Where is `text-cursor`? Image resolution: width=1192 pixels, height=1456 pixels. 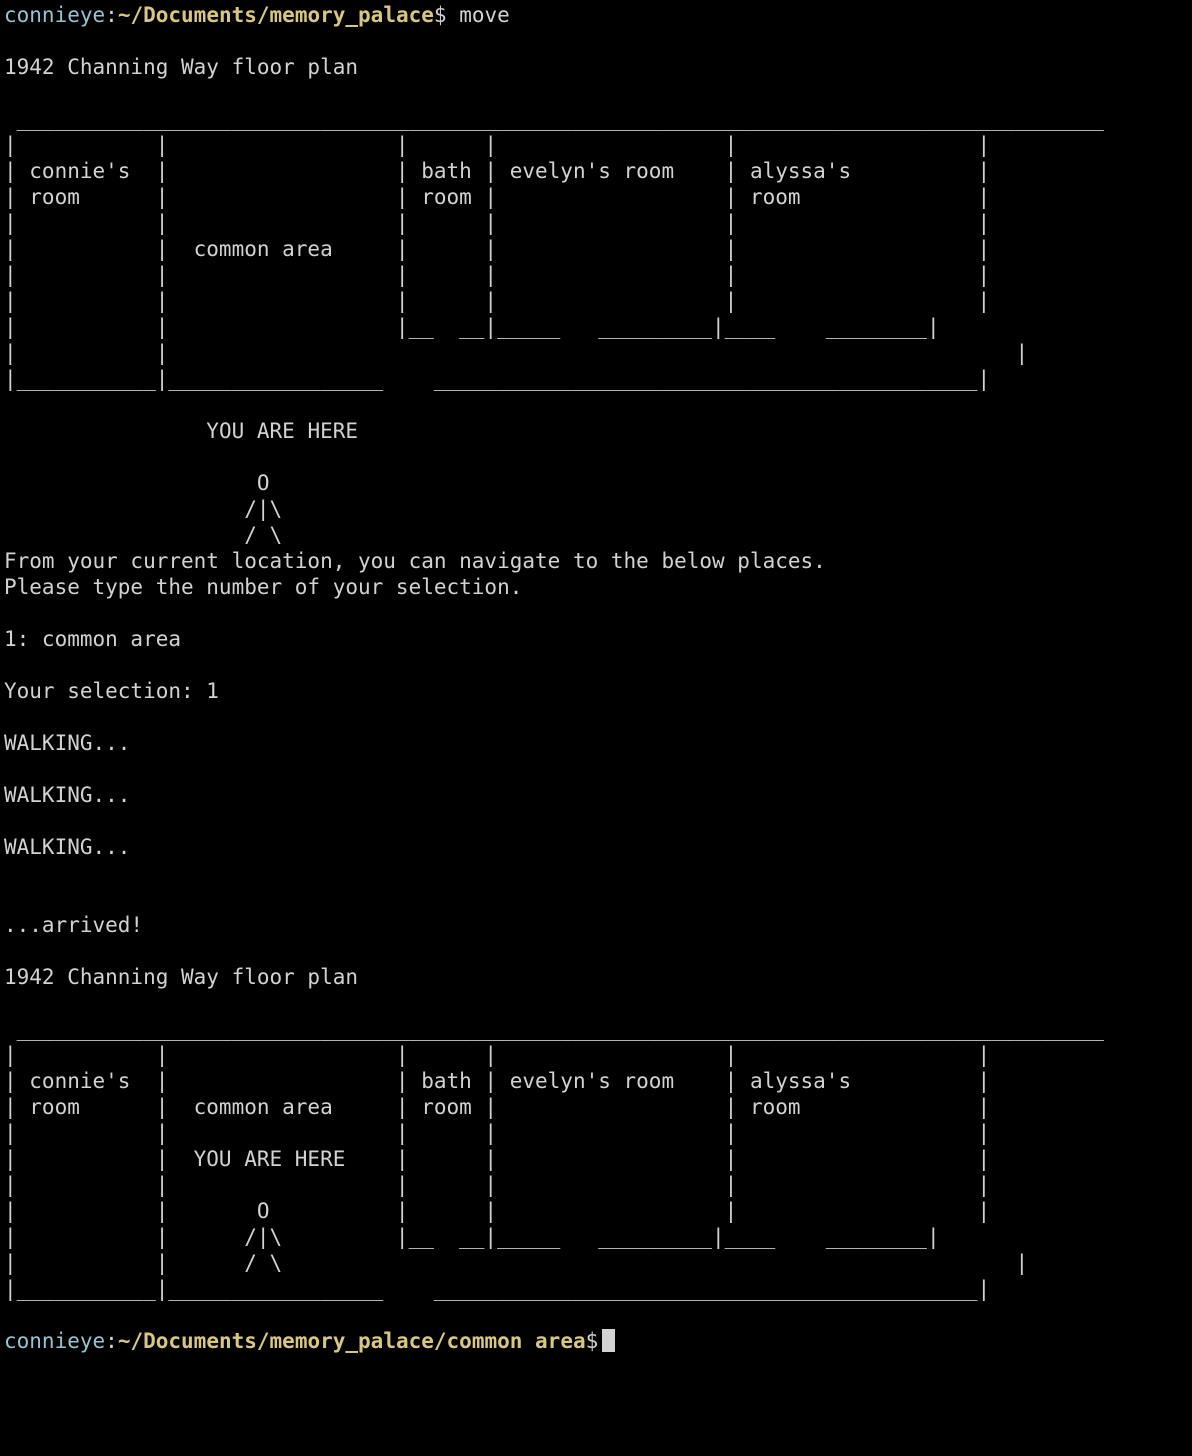
text-cursor is located at coordinates (609, 1340).